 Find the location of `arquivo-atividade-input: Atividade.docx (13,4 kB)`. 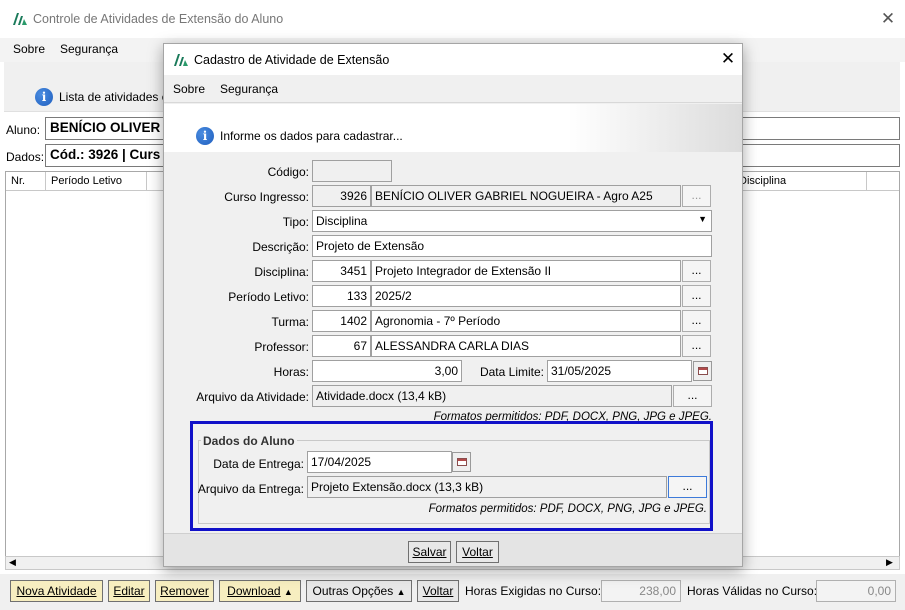

arquivo-atividade-input: Atividade.docx (13,4 kB) is located at coordinates (492, 396).